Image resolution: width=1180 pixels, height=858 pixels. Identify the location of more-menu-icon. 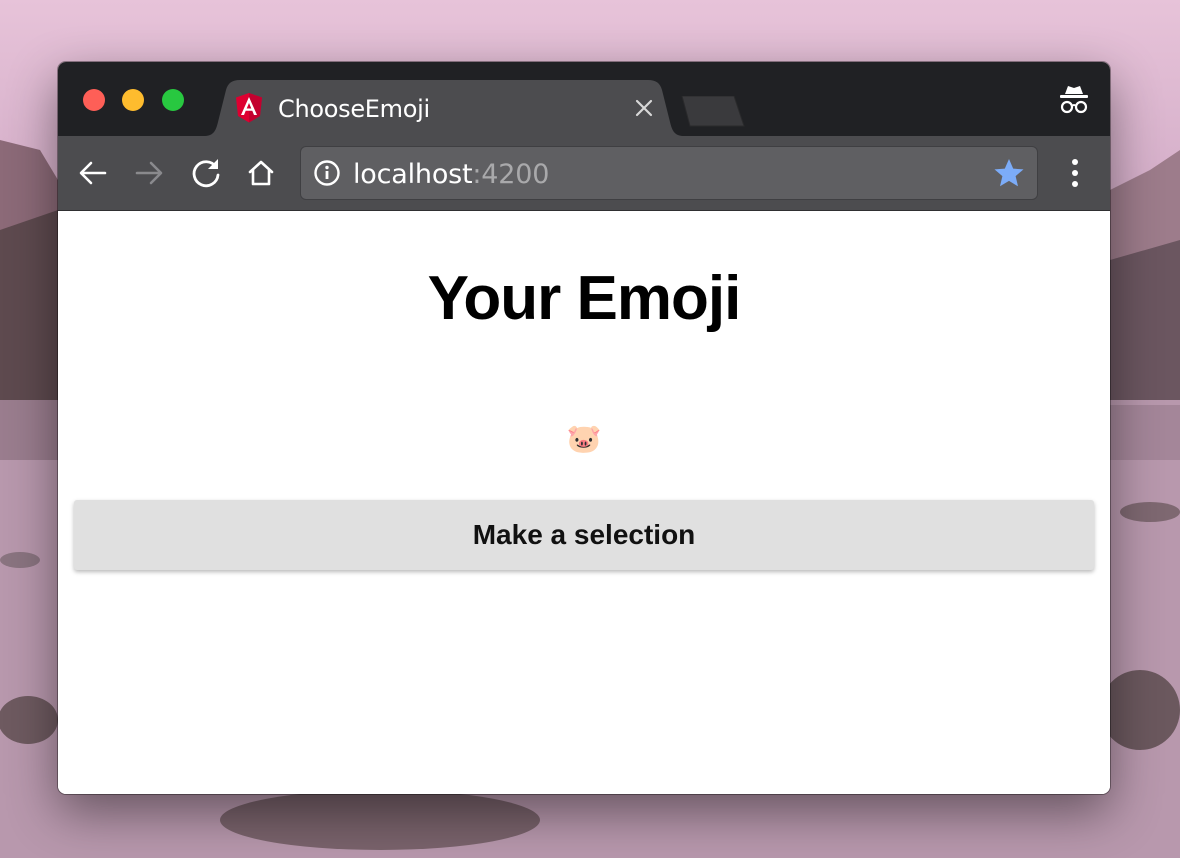
(1075, 173).